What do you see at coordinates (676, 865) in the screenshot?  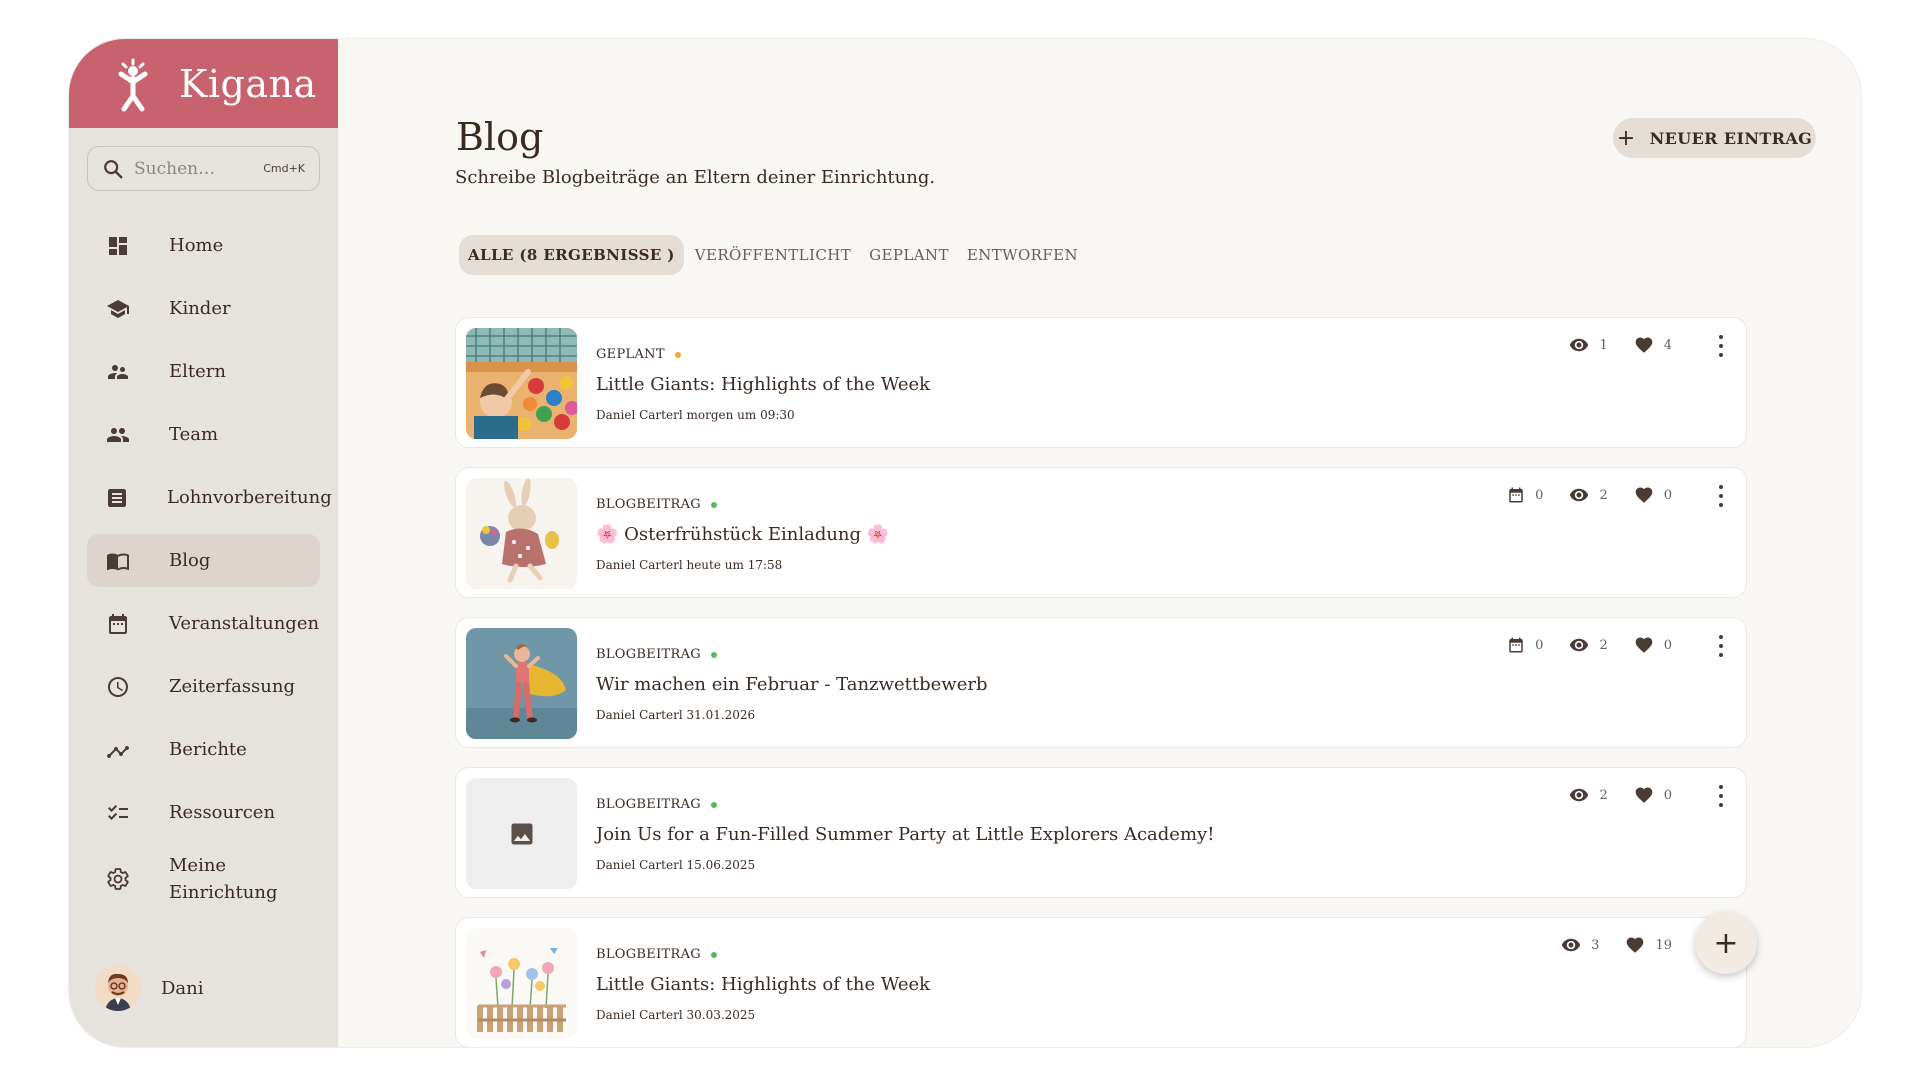 I see `post-meta: Daniel Carterl 15.06.2025` at bounding box center [676, 865].